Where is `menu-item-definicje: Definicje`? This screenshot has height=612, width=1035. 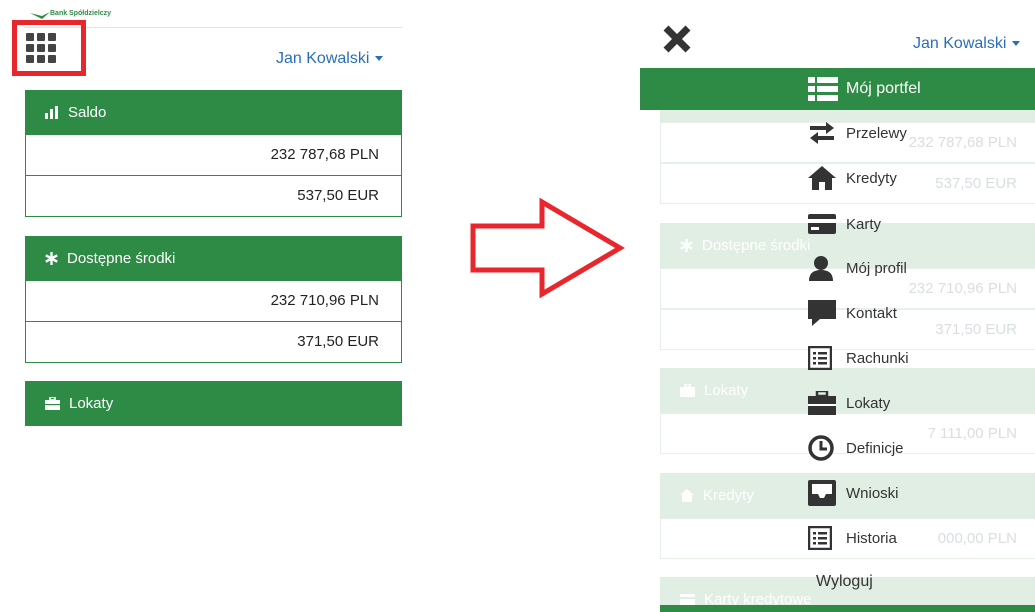 menu-item-definicje: Definicje is located at coordinates (856, 448).